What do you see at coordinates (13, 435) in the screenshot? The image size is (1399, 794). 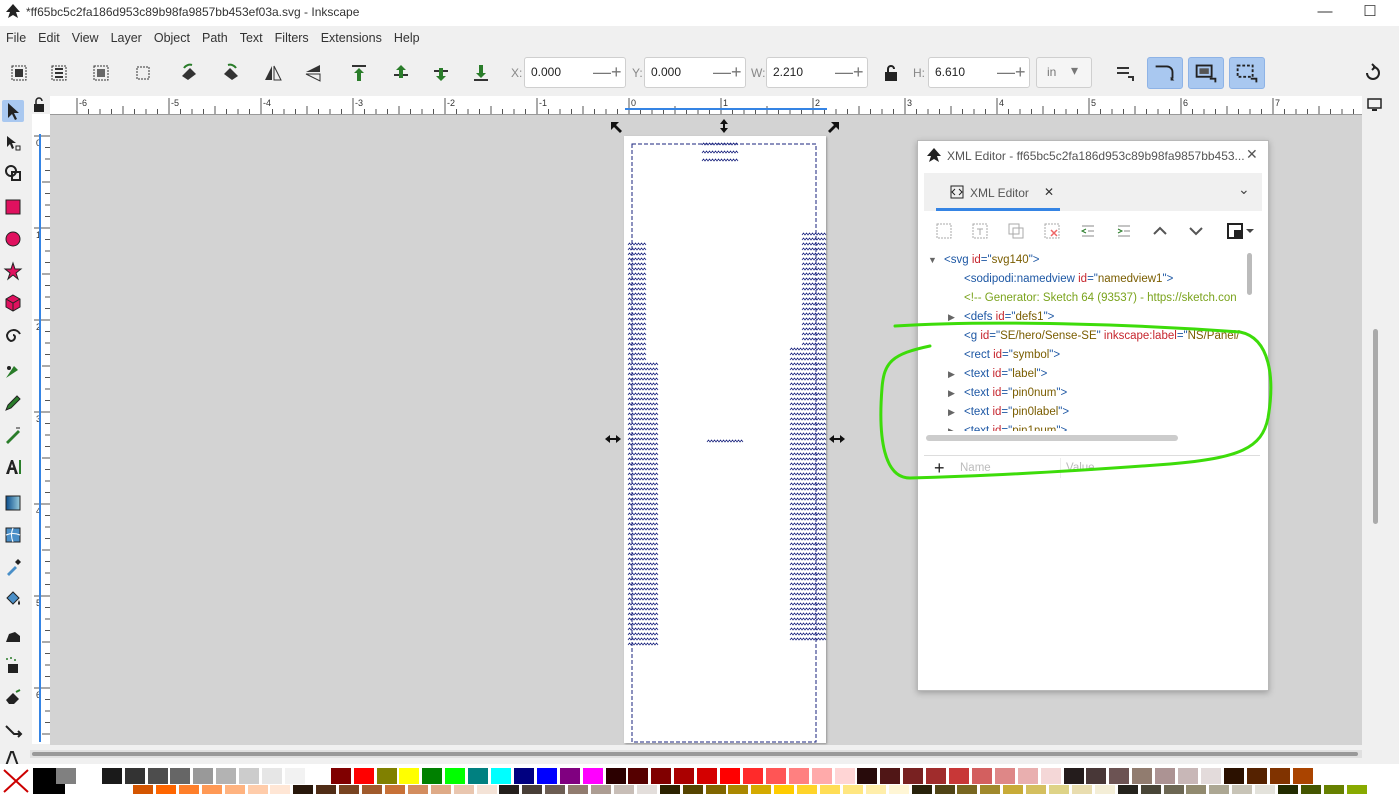 I see `calligraphy-tool-icon` at bounding box center [13, 435].